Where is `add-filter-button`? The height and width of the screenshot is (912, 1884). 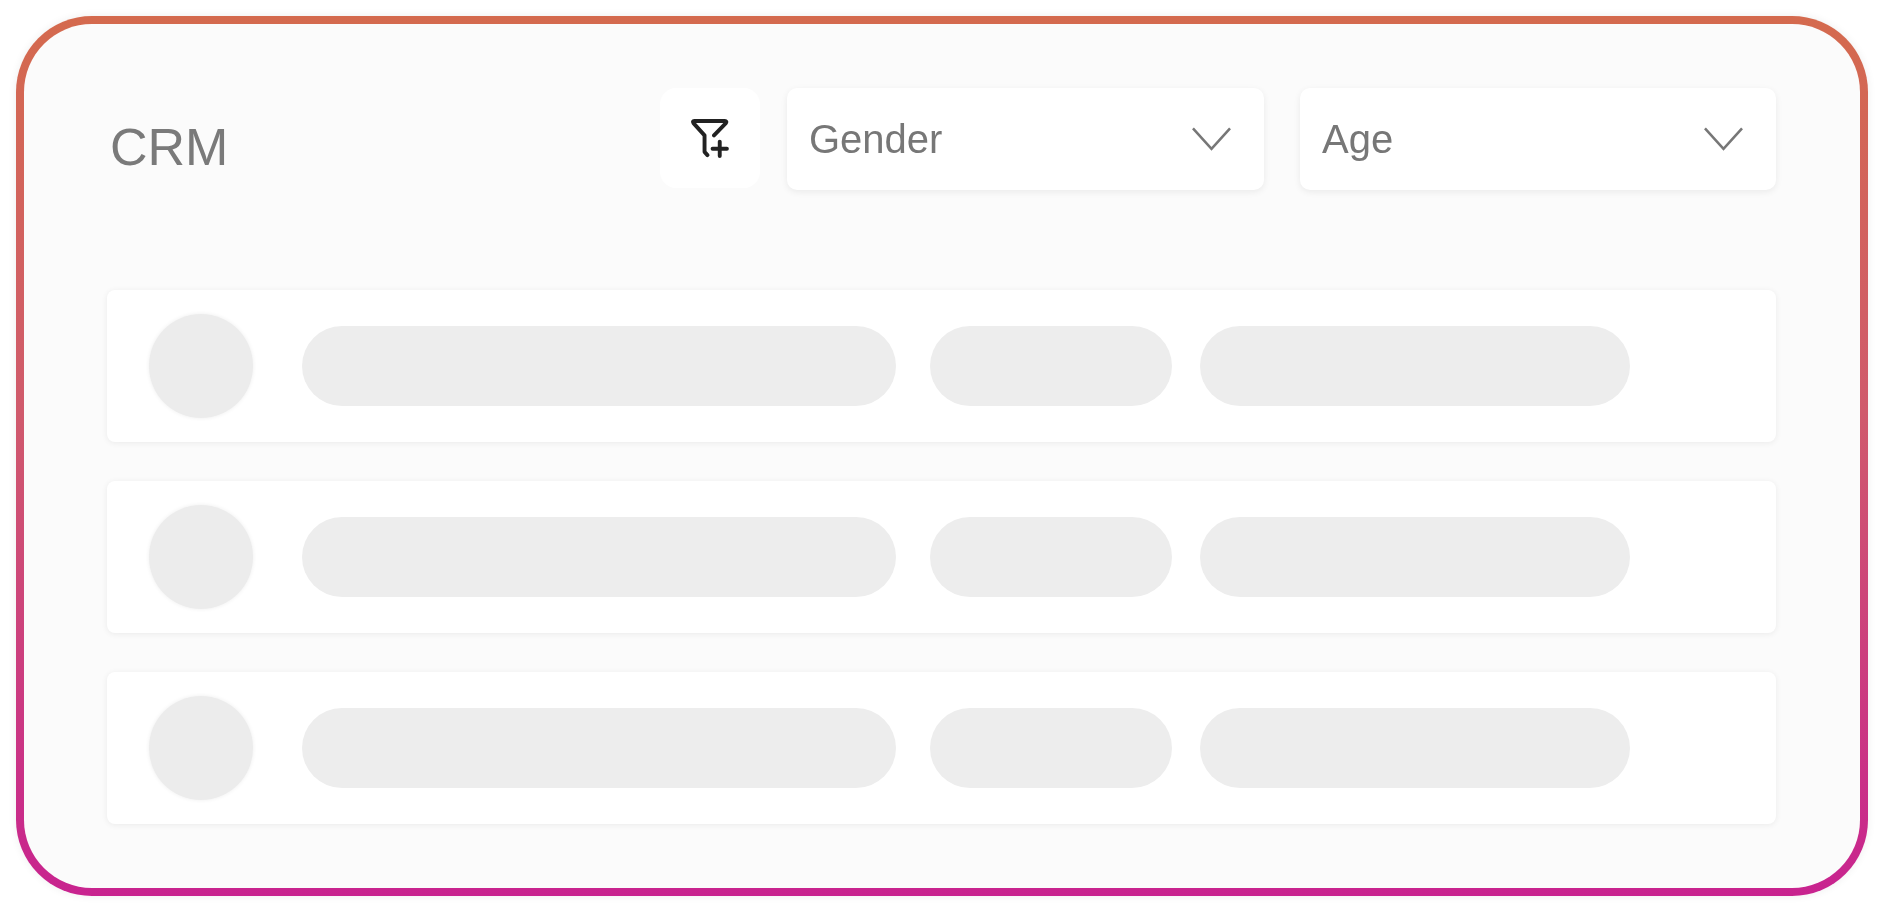
add-filter-button is located at coordinates (710, 138).